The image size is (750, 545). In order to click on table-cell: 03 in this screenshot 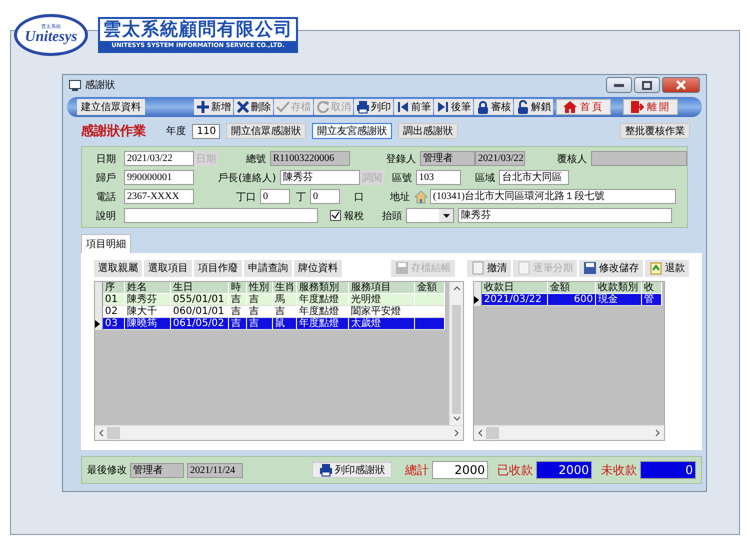, I will do `click(114, 324)`.